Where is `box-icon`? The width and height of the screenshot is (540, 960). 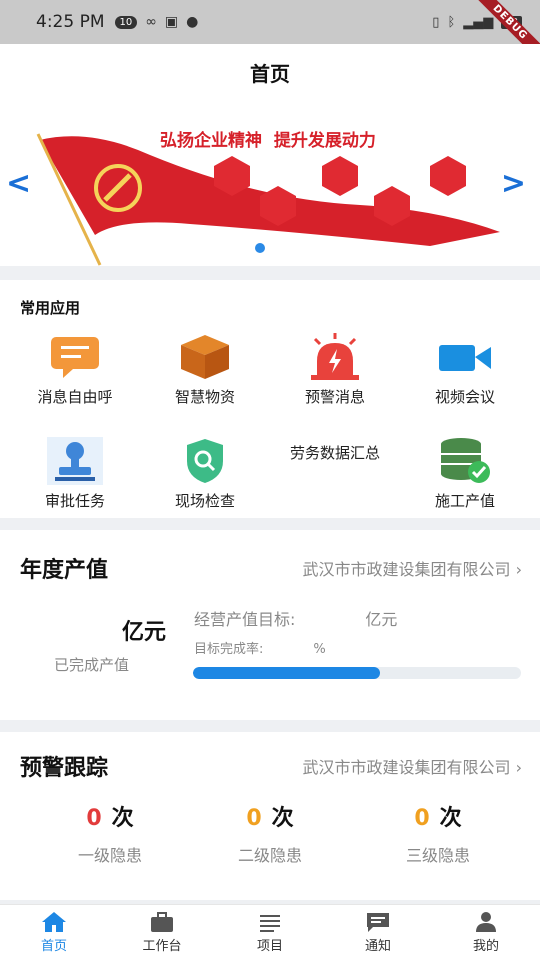 box-icon is located at coordinates (205, 357).